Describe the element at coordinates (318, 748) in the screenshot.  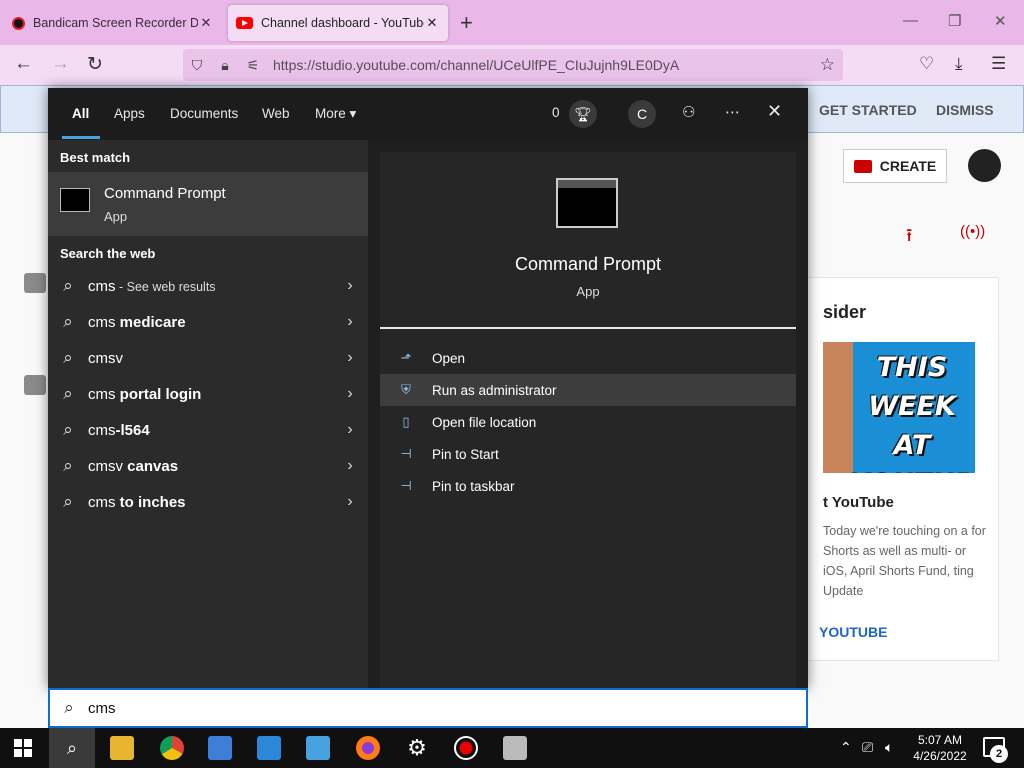
I see `control-panel-icon` at that location.